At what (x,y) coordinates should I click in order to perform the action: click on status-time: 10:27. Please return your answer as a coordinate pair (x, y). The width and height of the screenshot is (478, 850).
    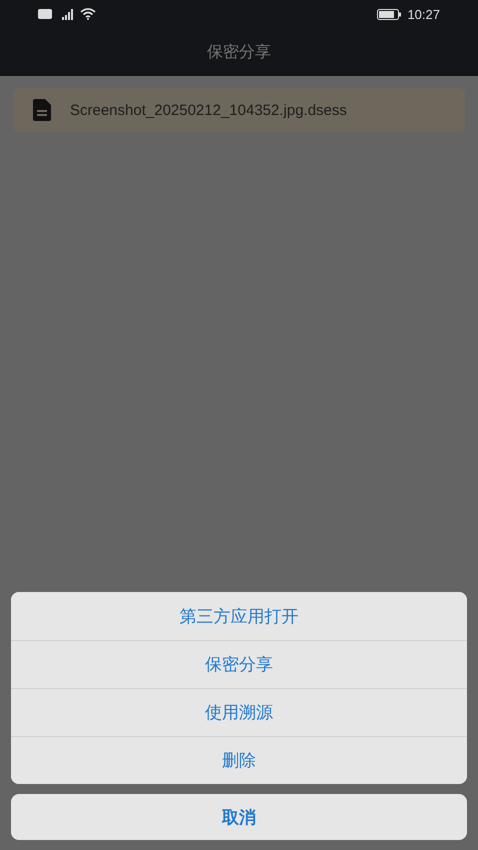
    Looking at the image, I should click on (423, 14).